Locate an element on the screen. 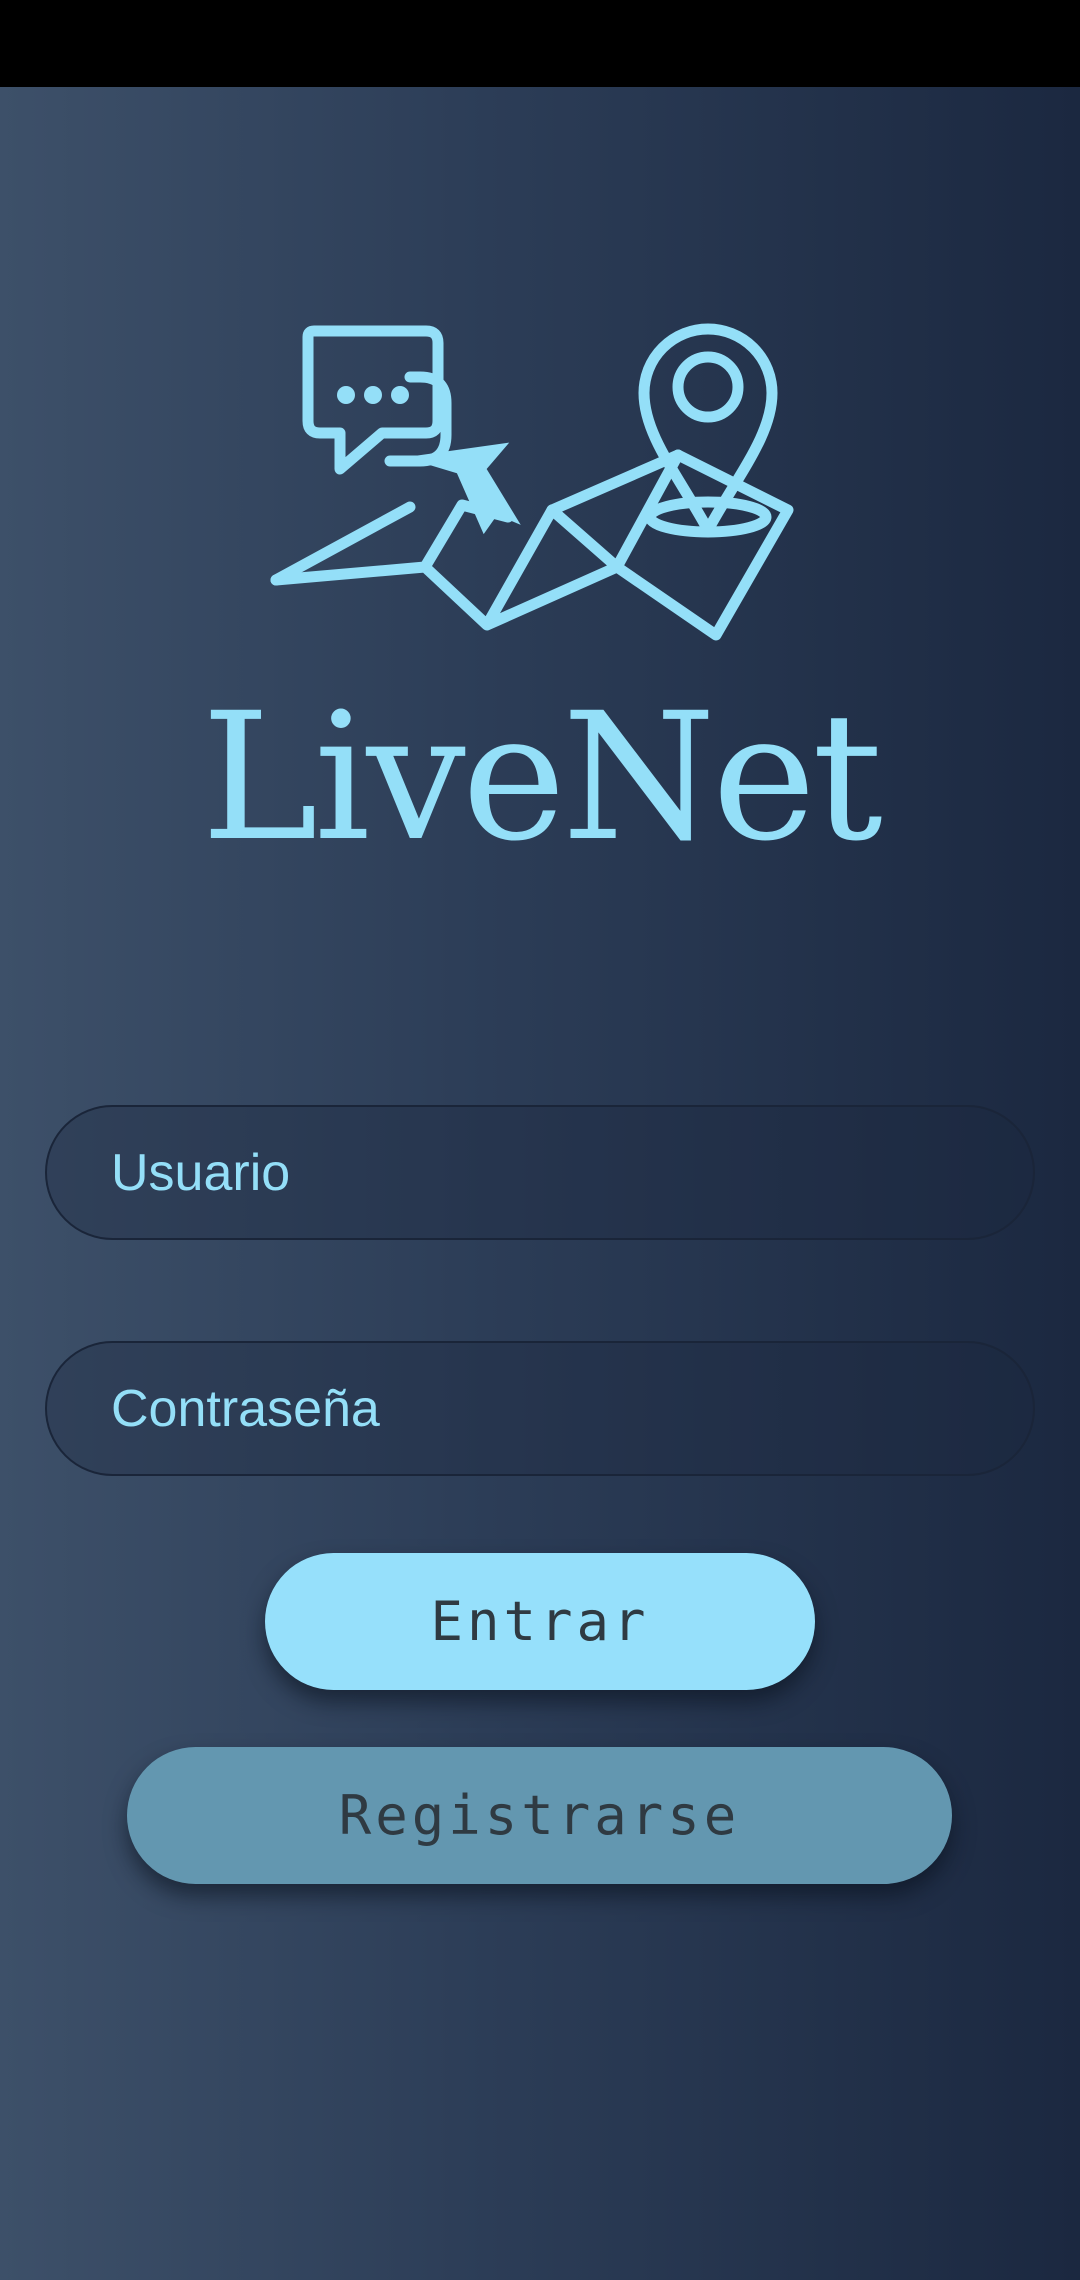  password-input is located at coordinates (551, 1408).